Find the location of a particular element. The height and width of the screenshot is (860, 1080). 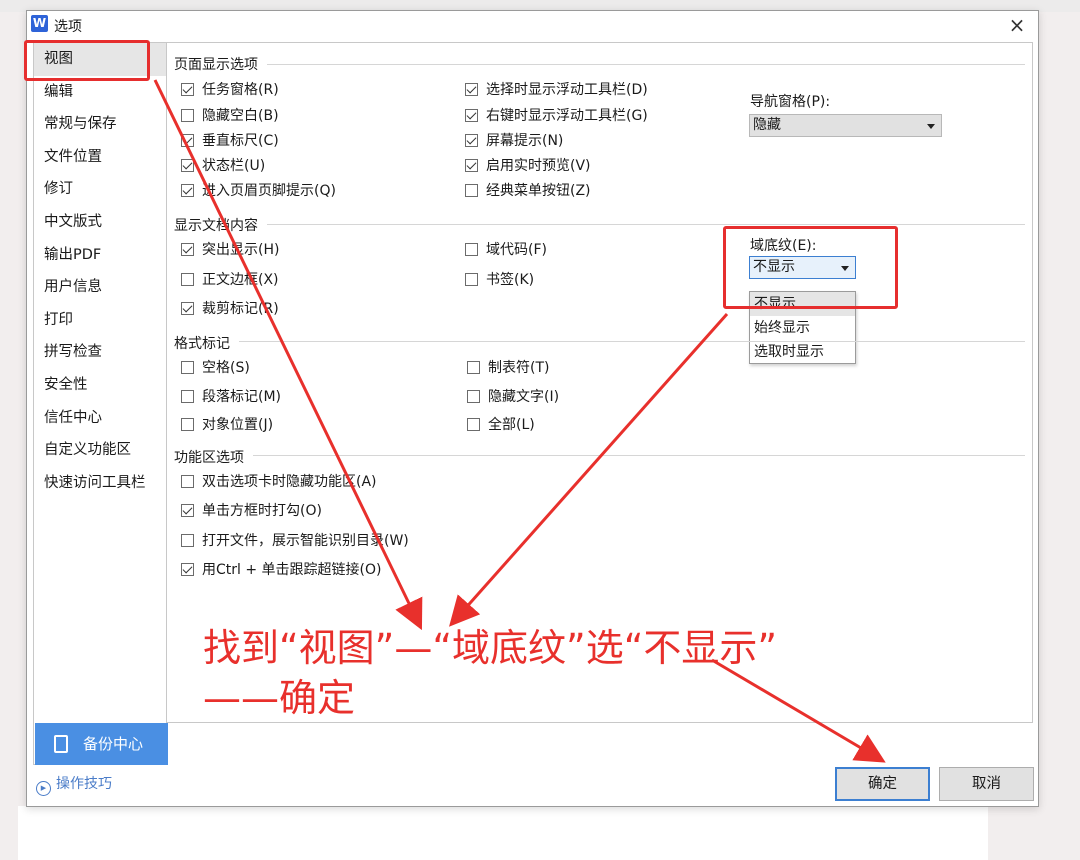

checkbox-spaces: 空格(S) is located at coordinates (215, 368).